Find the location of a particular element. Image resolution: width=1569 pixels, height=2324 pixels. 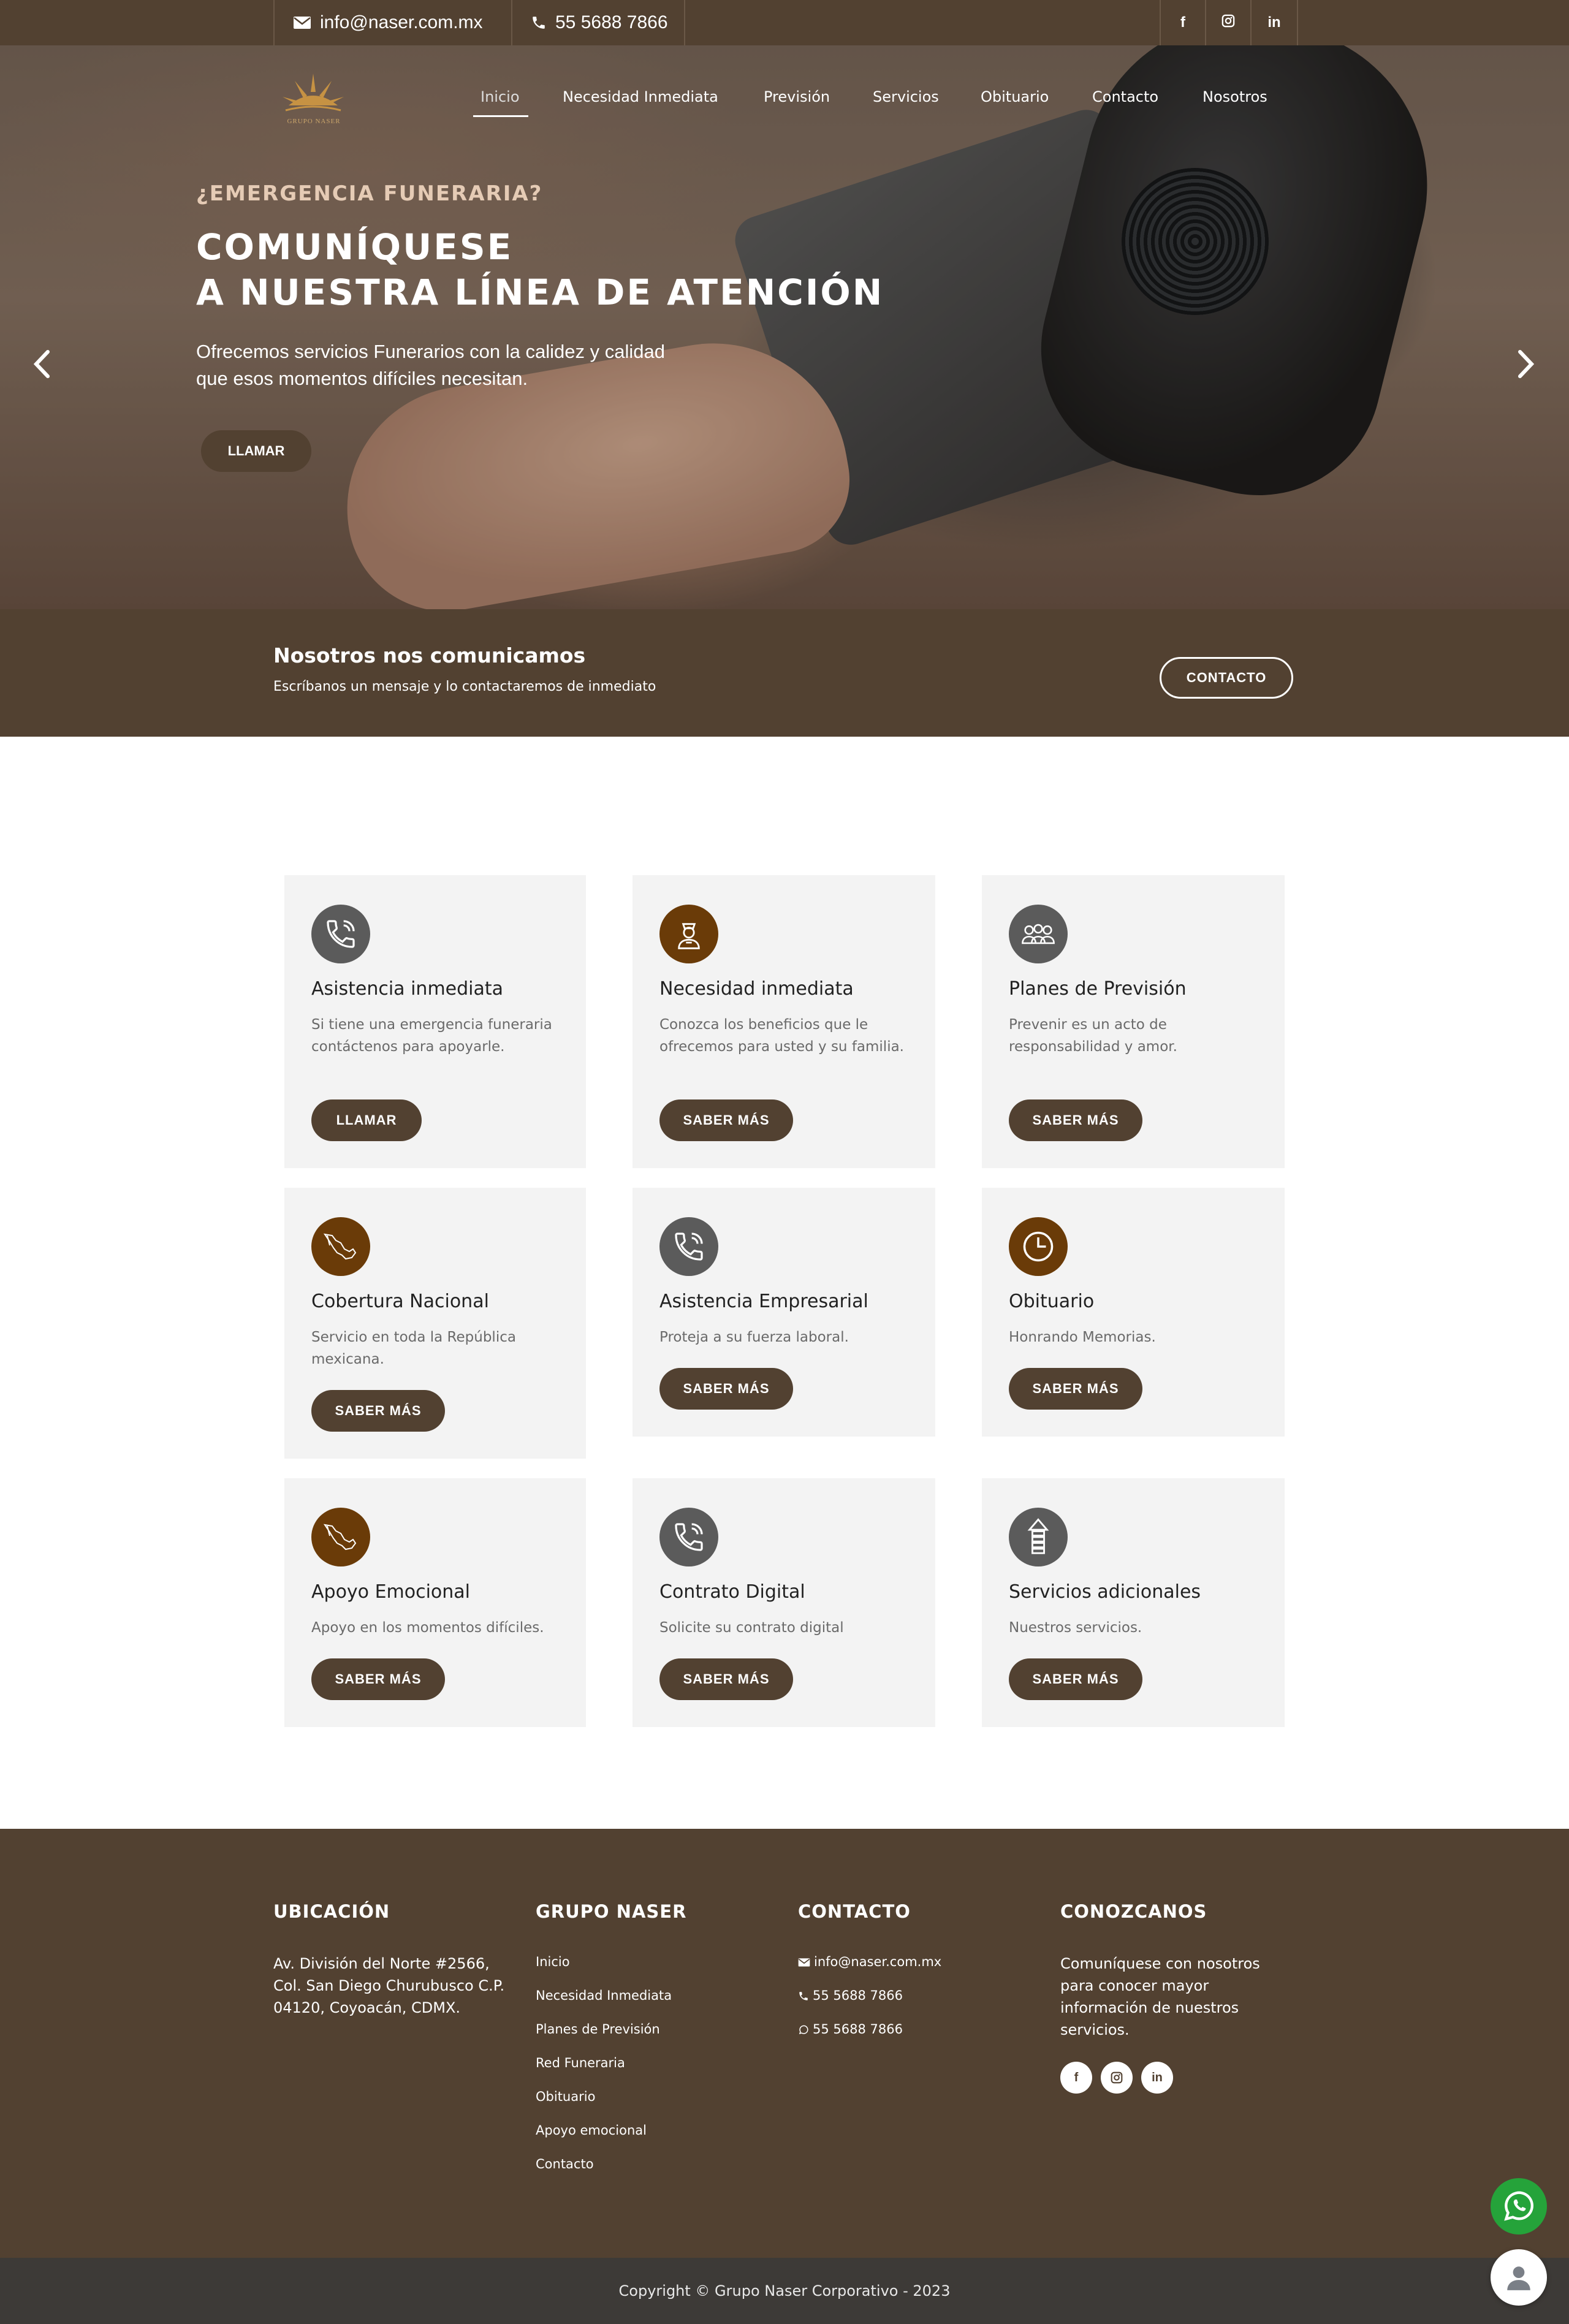

hero-phone-base-shape is located at coordinates (968, 328).